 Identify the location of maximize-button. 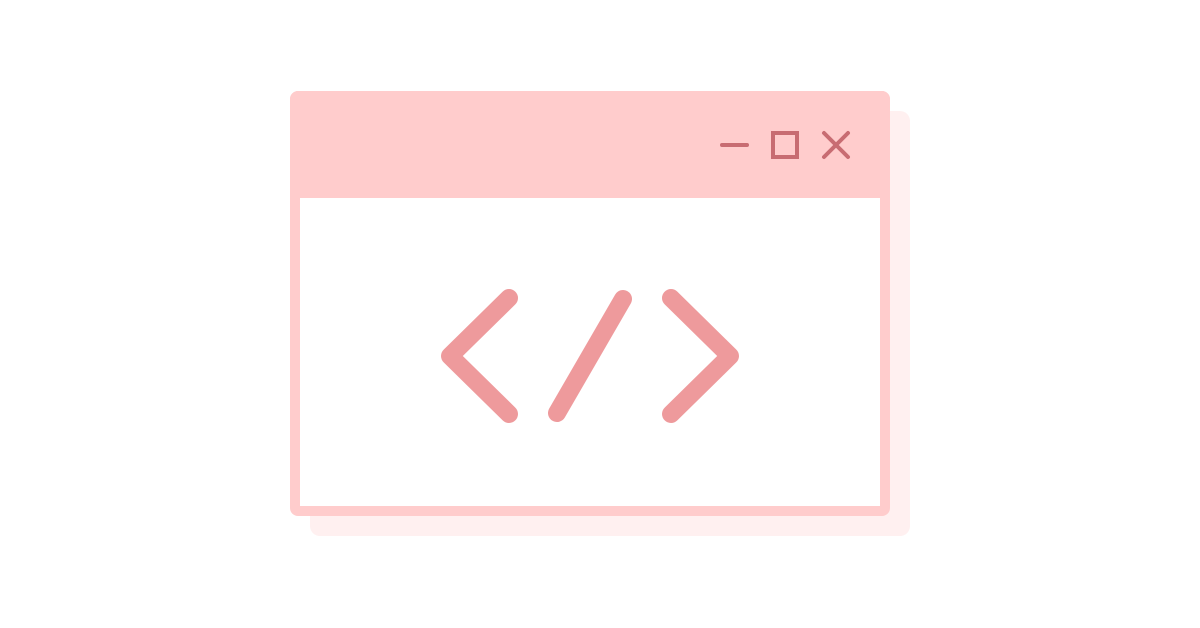
(785, 145).